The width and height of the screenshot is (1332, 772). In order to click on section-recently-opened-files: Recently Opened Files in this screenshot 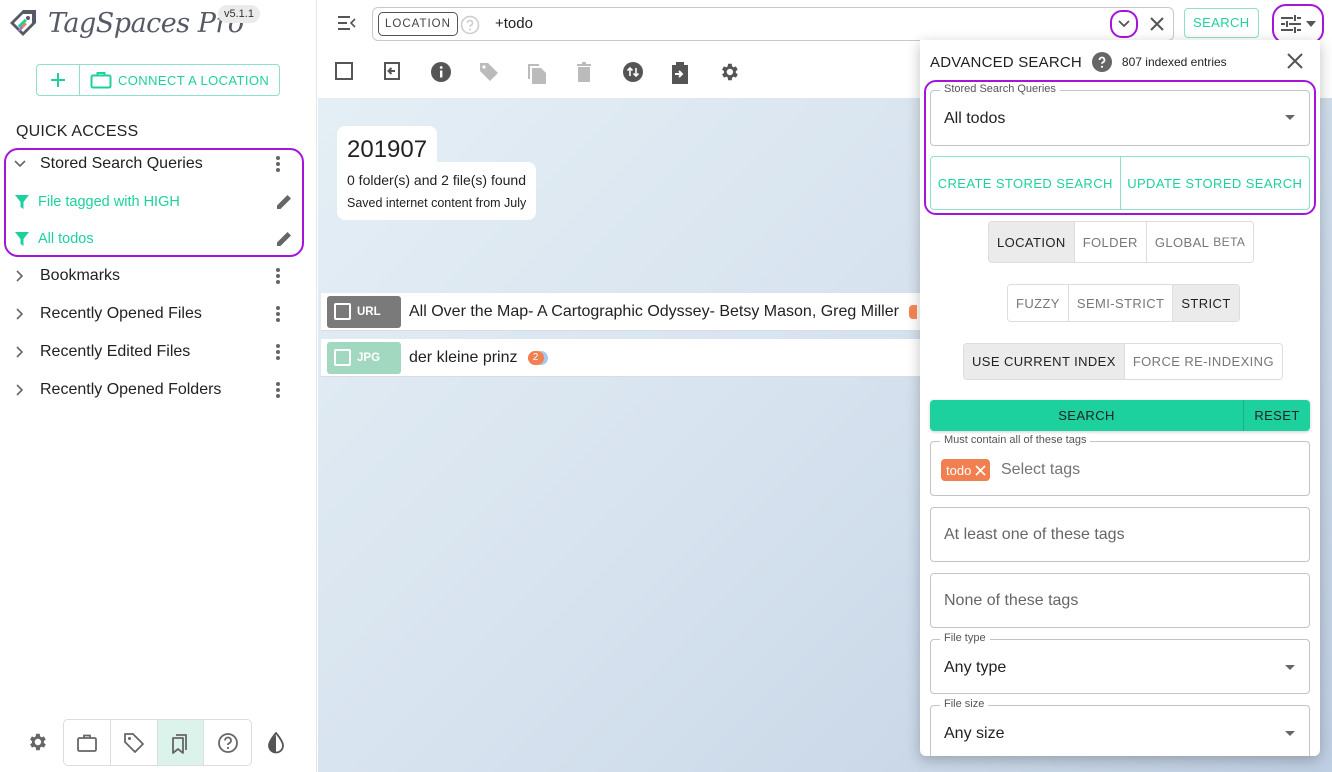, I will do `click(150, 314)`.